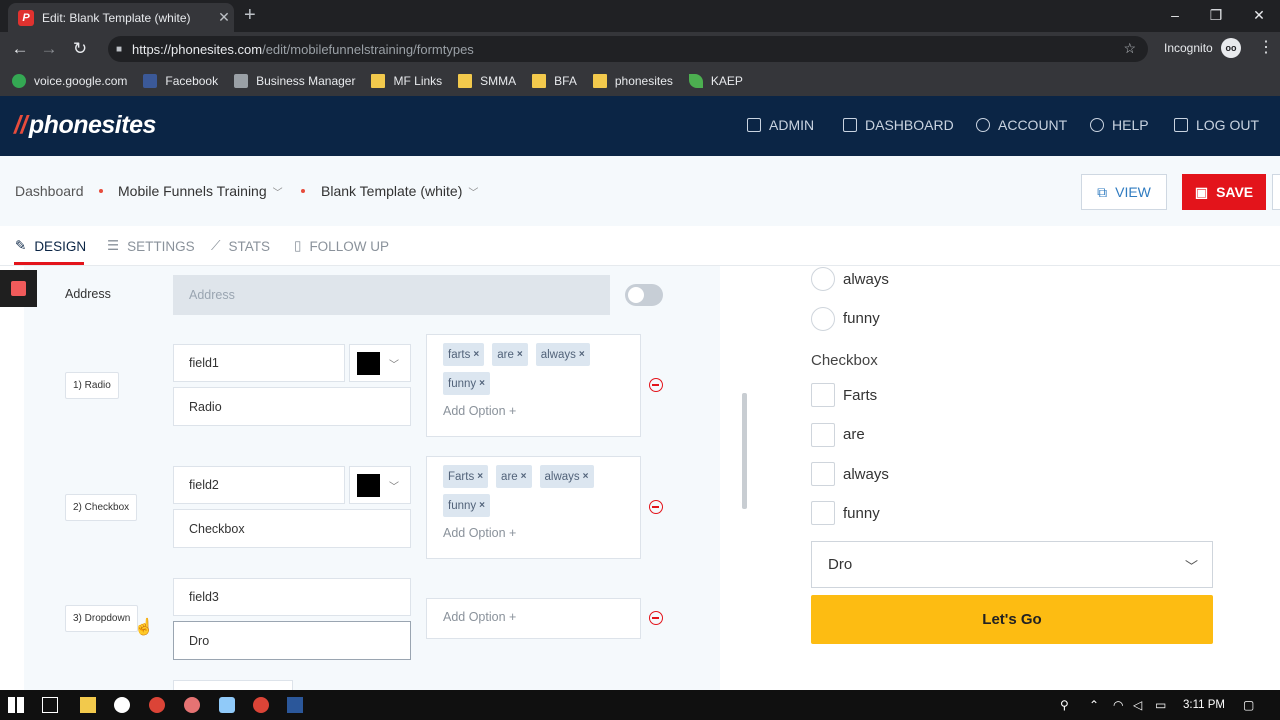  I want to click on address-input: Address, so click(391, 295).